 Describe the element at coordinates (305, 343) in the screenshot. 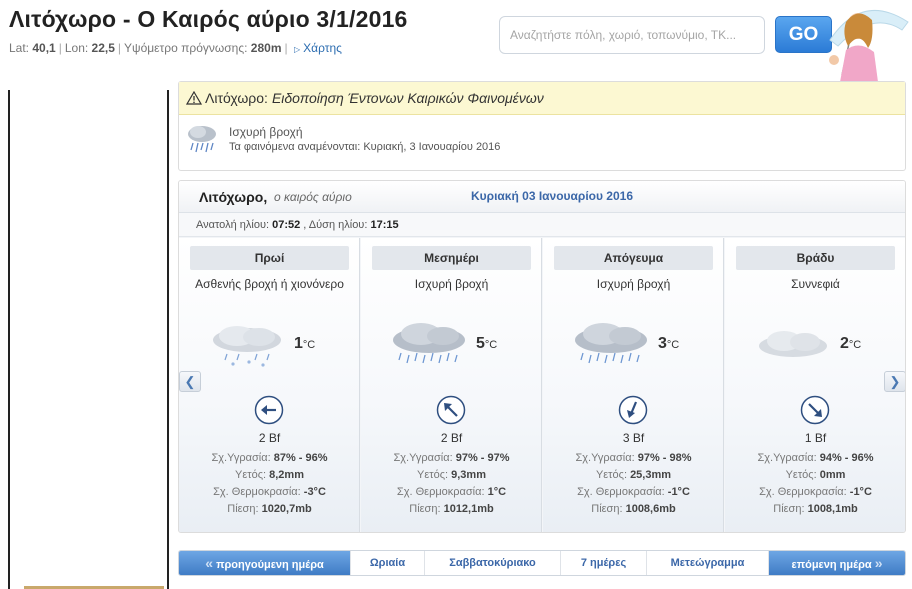

I see `period-temperature: 1°C` at that location.